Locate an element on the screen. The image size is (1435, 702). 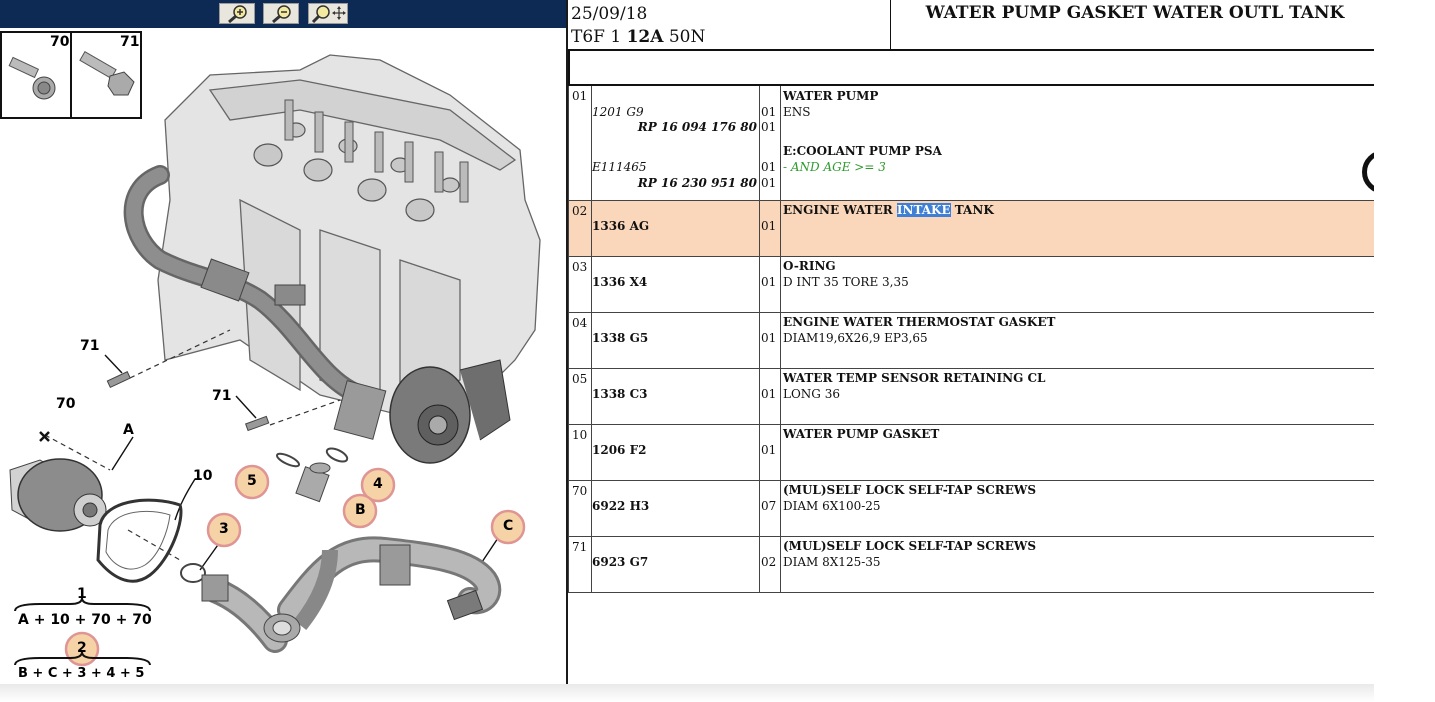
header-left-rule is located at coordinates (569, 67).